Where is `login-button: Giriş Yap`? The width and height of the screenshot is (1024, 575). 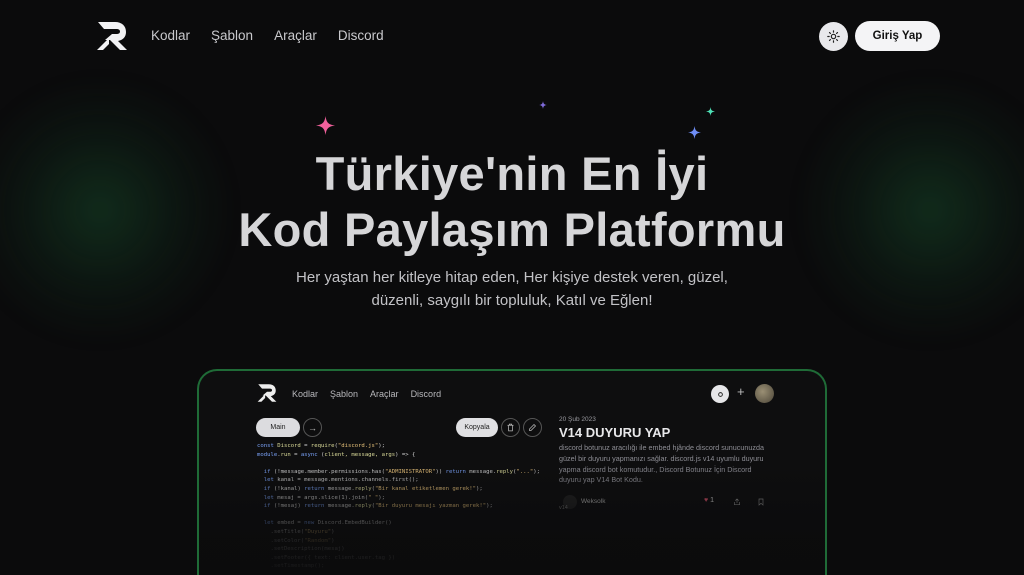
login-button: Giriş Yap is located at coordinates (897, 36).